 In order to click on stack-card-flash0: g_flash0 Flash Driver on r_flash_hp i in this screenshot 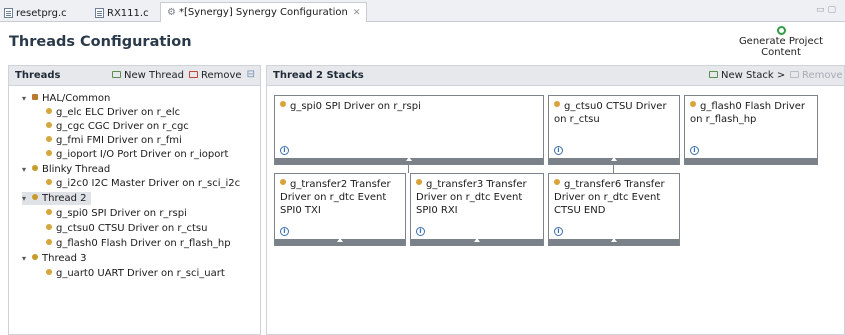, I will do `click(751, 130)`.